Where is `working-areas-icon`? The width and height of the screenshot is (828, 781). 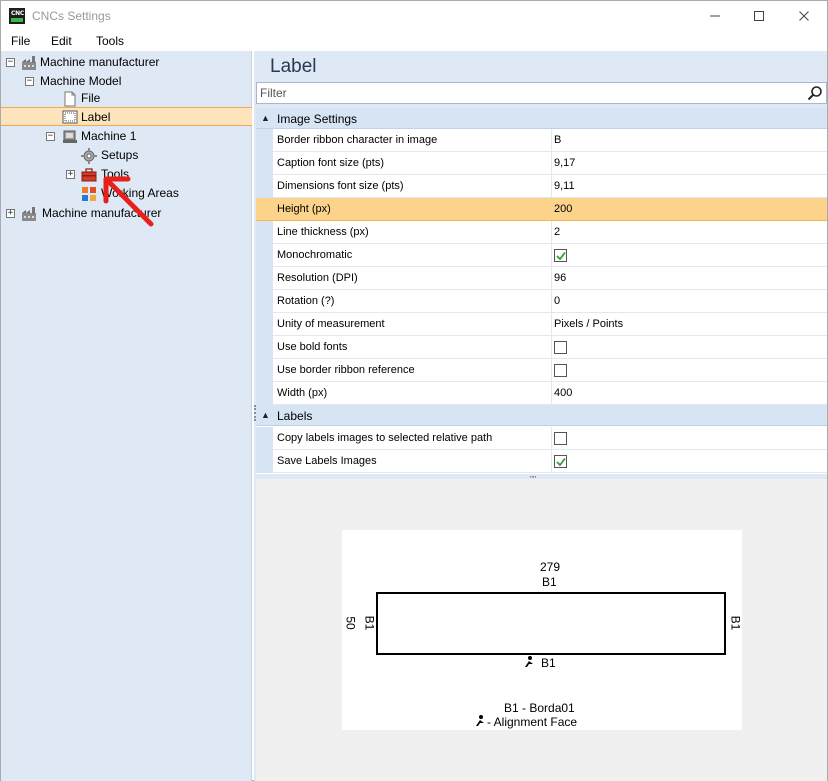 working-areas-icon is located at coordinates (89, 194).